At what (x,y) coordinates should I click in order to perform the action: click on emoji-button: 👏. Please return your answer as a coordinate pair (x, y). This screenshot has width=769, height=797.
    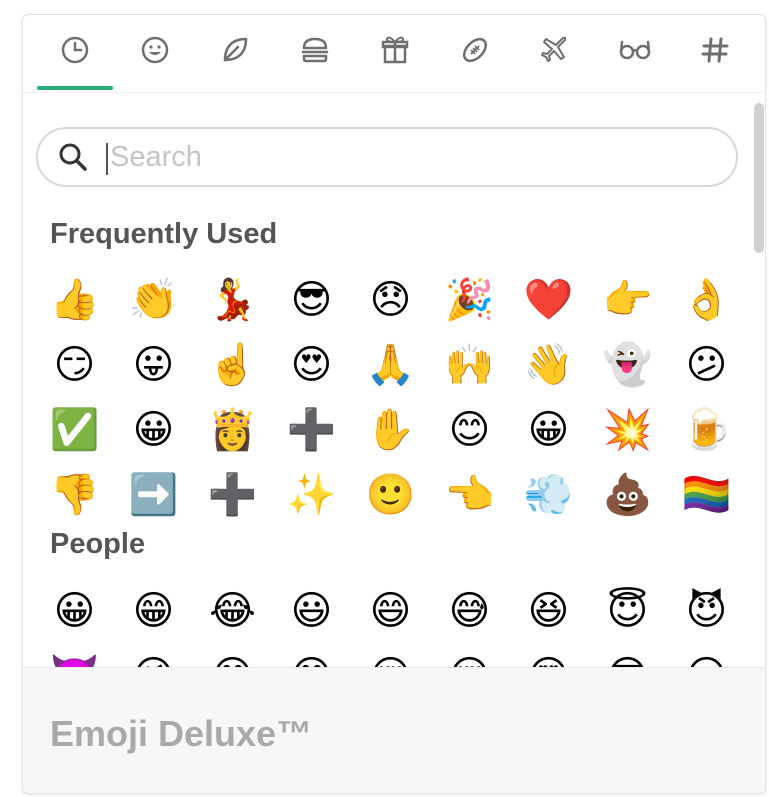
    Looking at the image, I should click on (153, 299).